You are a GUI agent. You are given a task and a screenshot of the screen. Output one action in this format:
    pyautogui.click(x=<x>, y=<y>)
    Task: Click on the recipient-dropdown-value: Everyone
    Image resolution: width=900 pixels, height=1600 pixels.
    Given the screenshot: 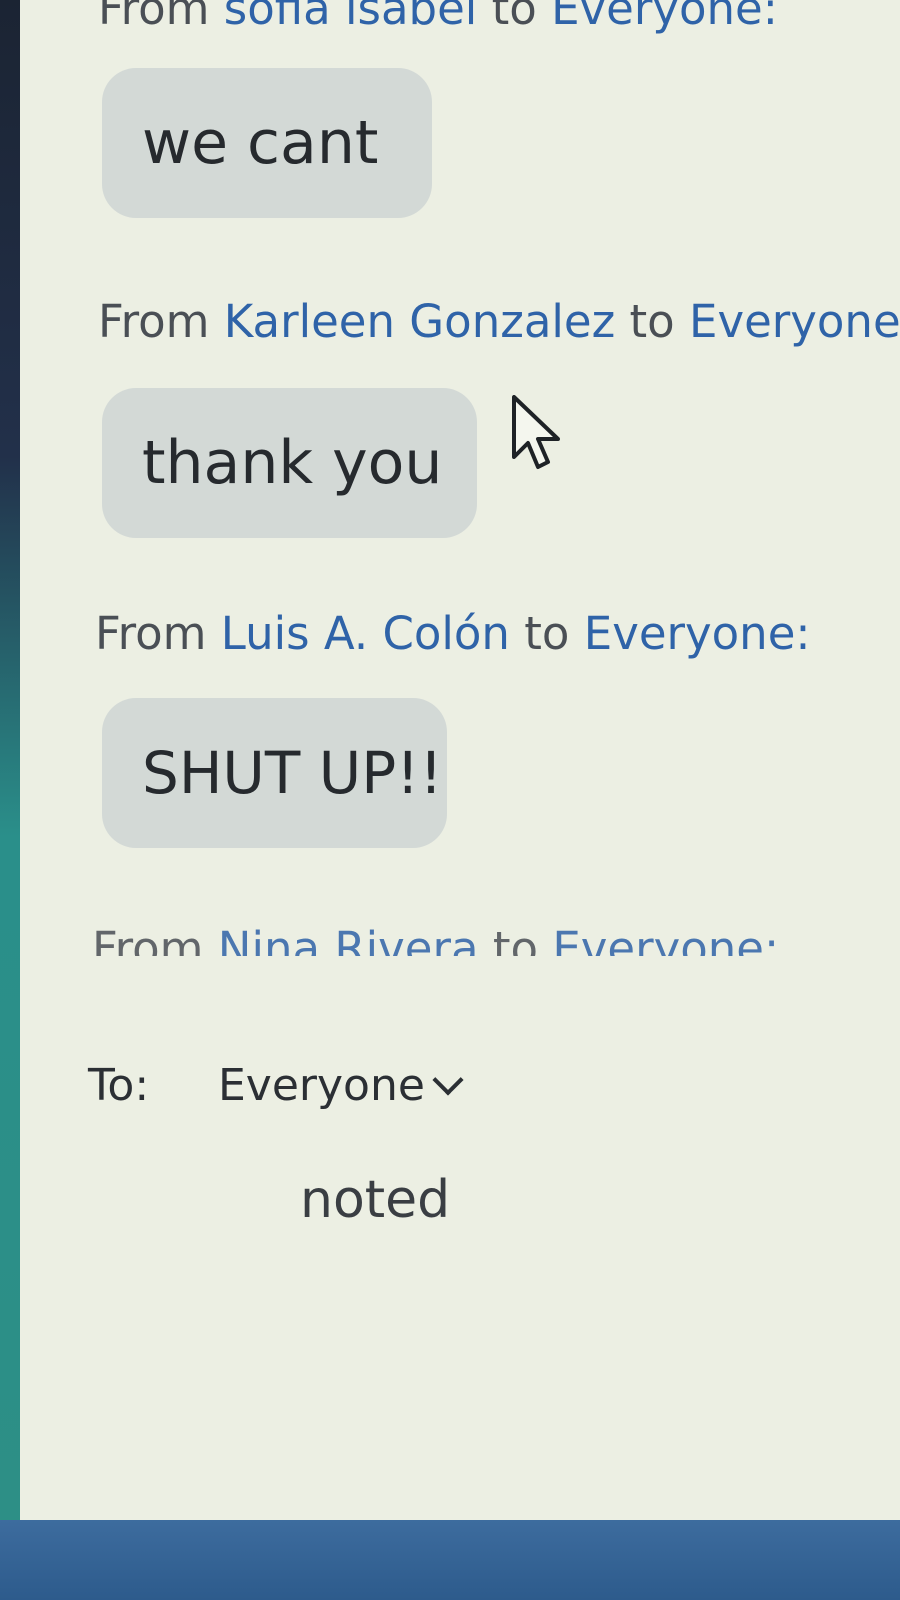 What is the action you would take?
    pyautogui.click(x=321, y=1085)
    